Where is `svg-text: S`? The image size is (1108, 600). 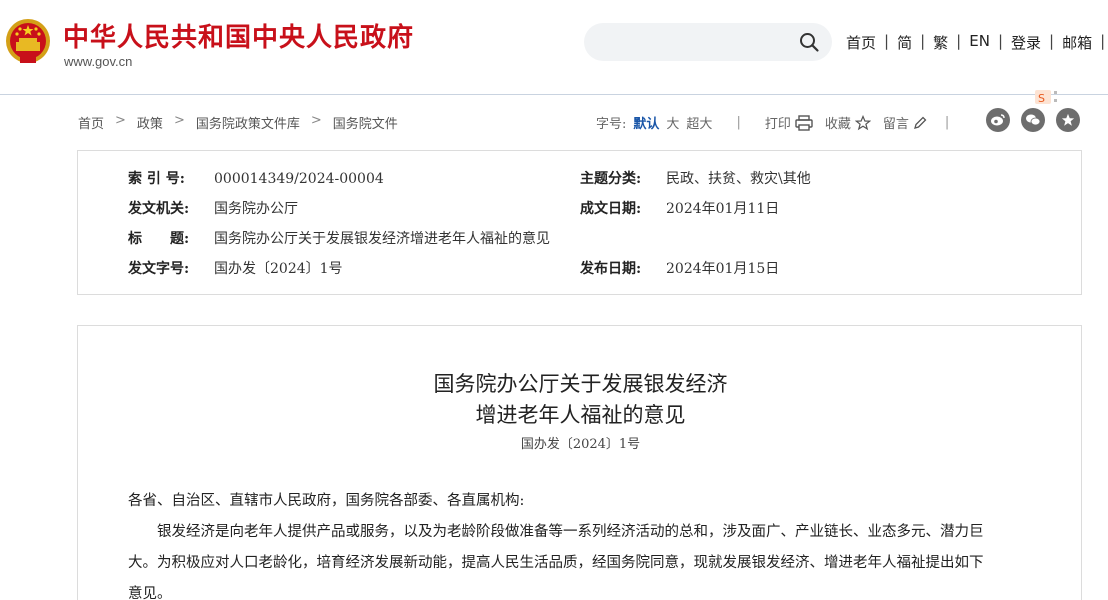
svg-text: S is located at coordinates (1041, 98).